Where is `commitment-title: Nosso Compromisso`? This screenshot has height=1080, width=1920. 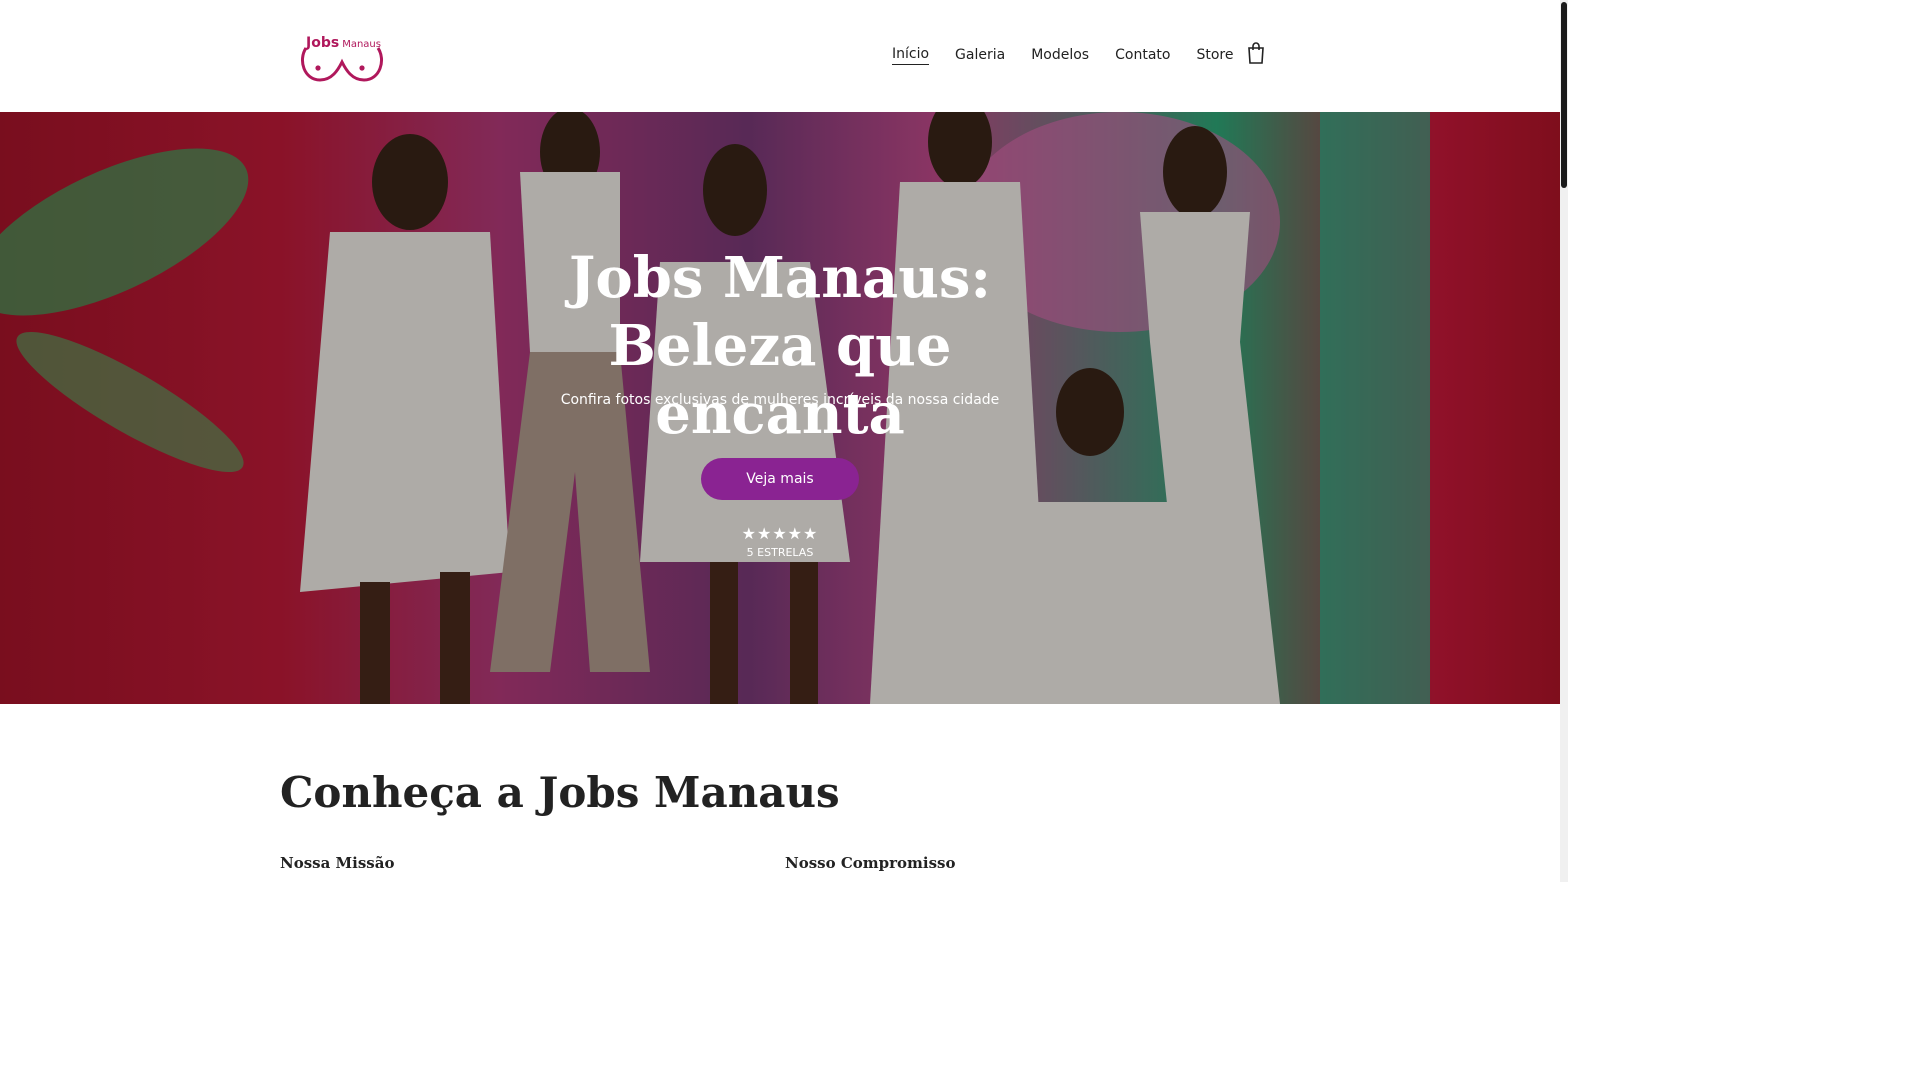 commitment-title: Nosso Compromisso is located at coordinates (870, 863).